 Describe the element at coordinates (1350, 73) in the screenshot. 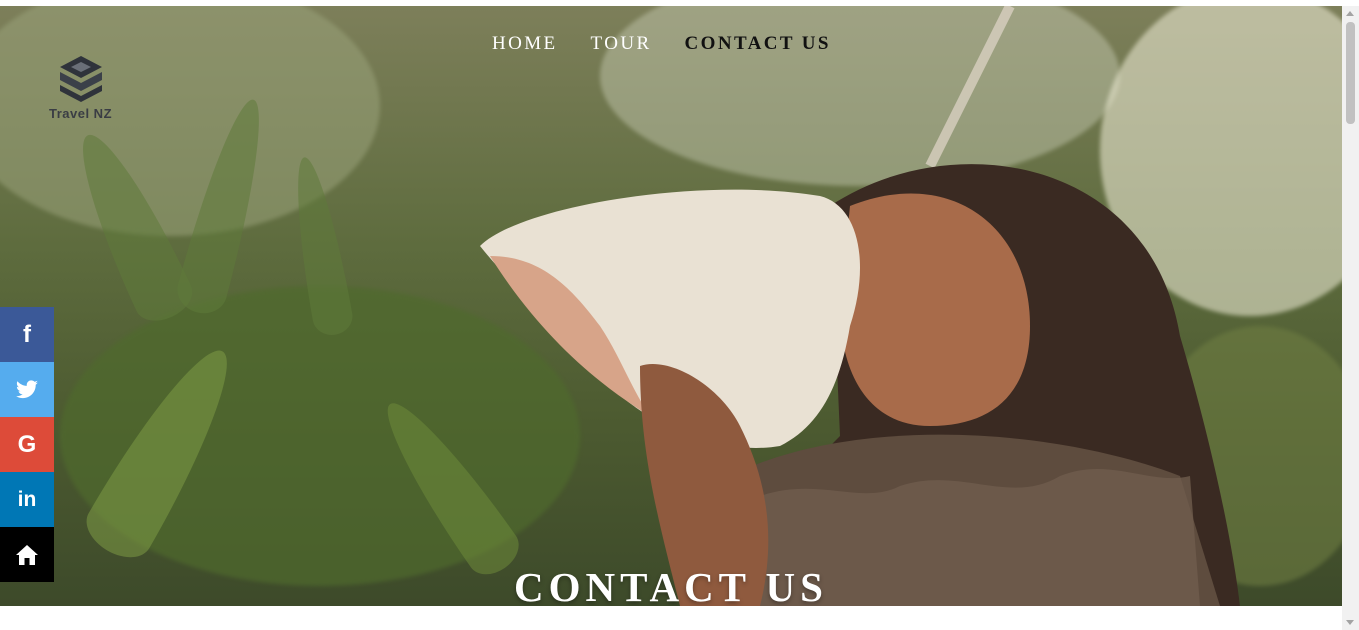

I see `scrollbar-thumb` at that location.